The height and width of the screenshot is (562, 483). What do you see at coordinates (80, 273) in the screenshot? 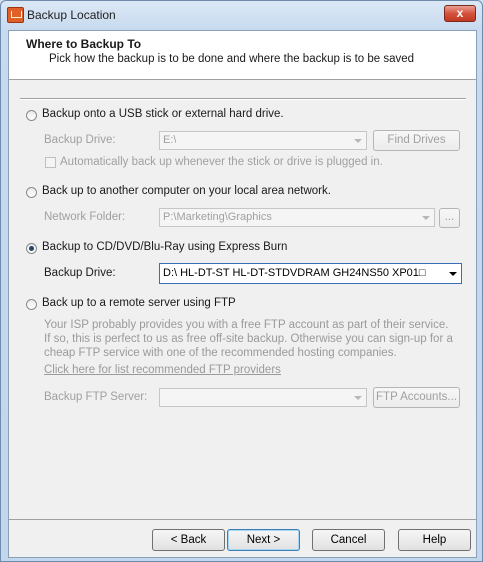
I see `cd-drive-label: Backup Drive:` at bounding box center [80, 273].